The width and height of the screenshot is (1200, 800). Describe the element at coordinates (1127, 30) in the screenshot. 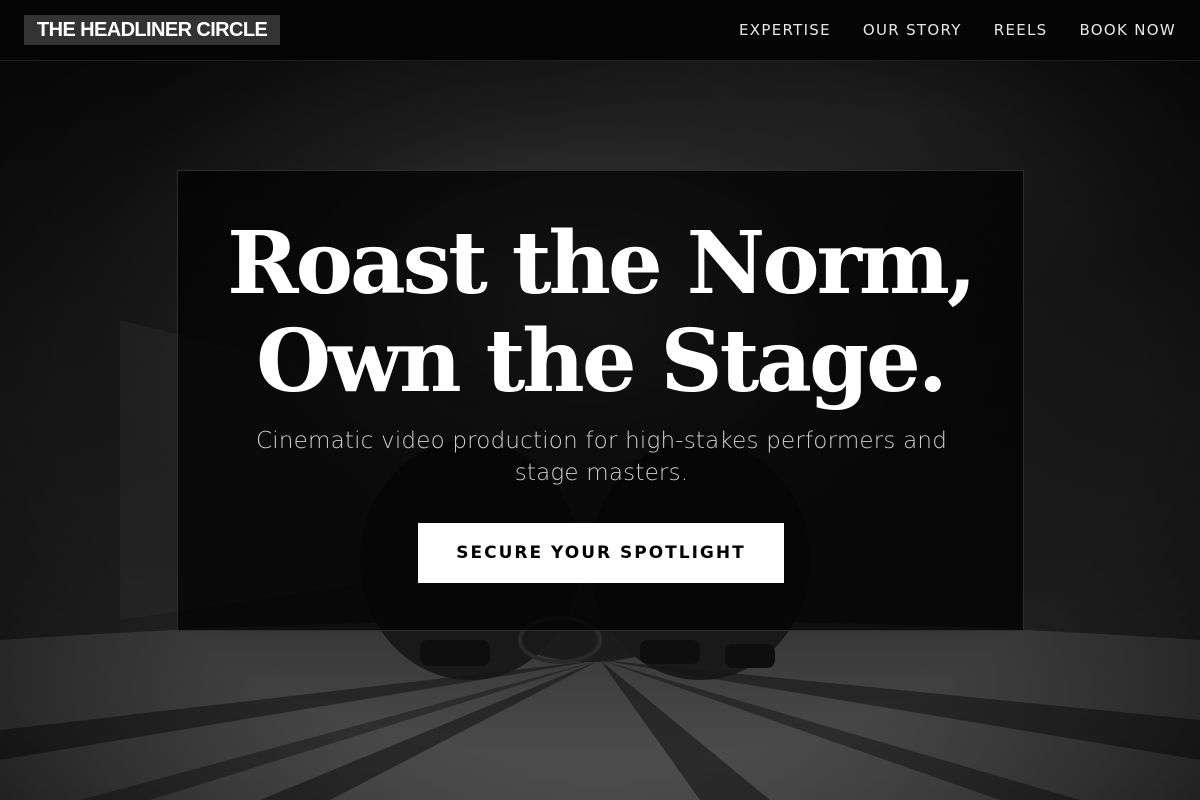

I see `nav-link-book-now: BOOK NOW` at that location.